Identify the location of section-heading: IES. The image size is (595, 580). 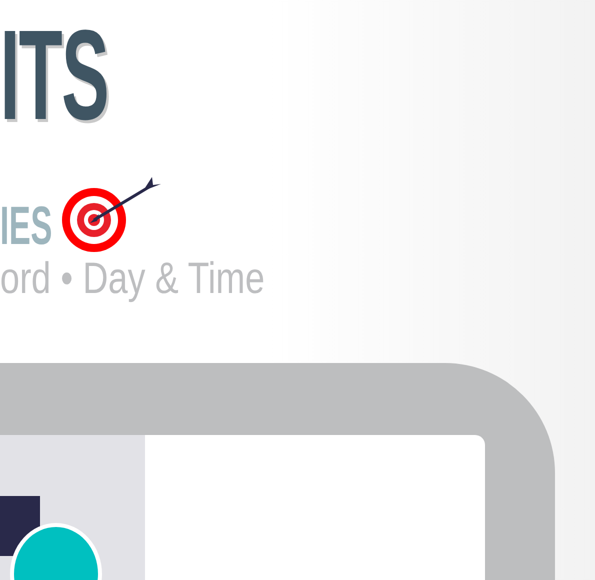
(26, 226).